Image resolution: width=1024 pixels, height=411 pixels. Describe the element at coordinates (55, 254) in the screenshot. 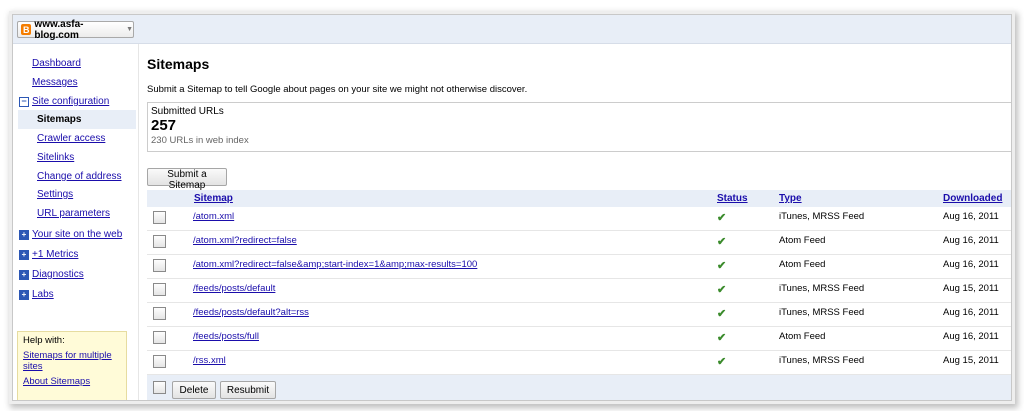

I see `sidebar-item-plus1-metrics: +1 Metrics` at that location.